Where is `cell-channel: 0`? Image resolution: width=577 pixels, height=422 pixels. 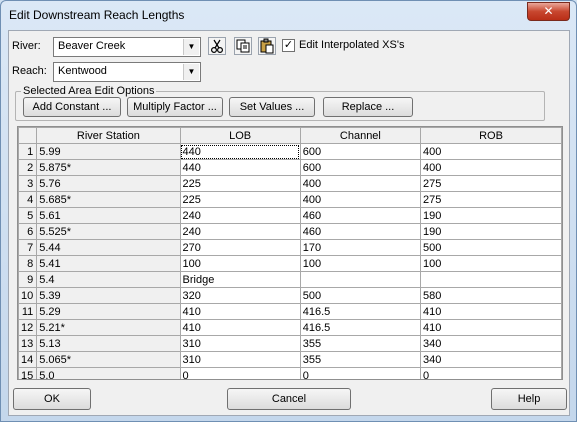 cell-channel: 0 is located at coordinates (360, 373).